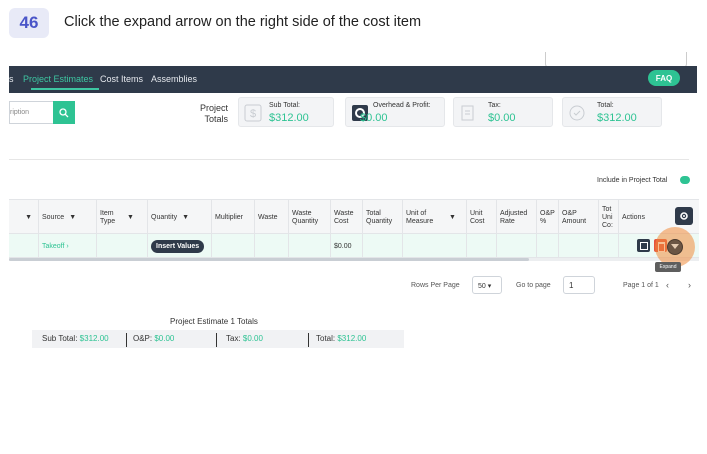 This screenshot has width=707, height=454. Describe the element at coordinates (641, 285) in the screenshot. I see `page-of-label: Page 1 of 1` at that location.